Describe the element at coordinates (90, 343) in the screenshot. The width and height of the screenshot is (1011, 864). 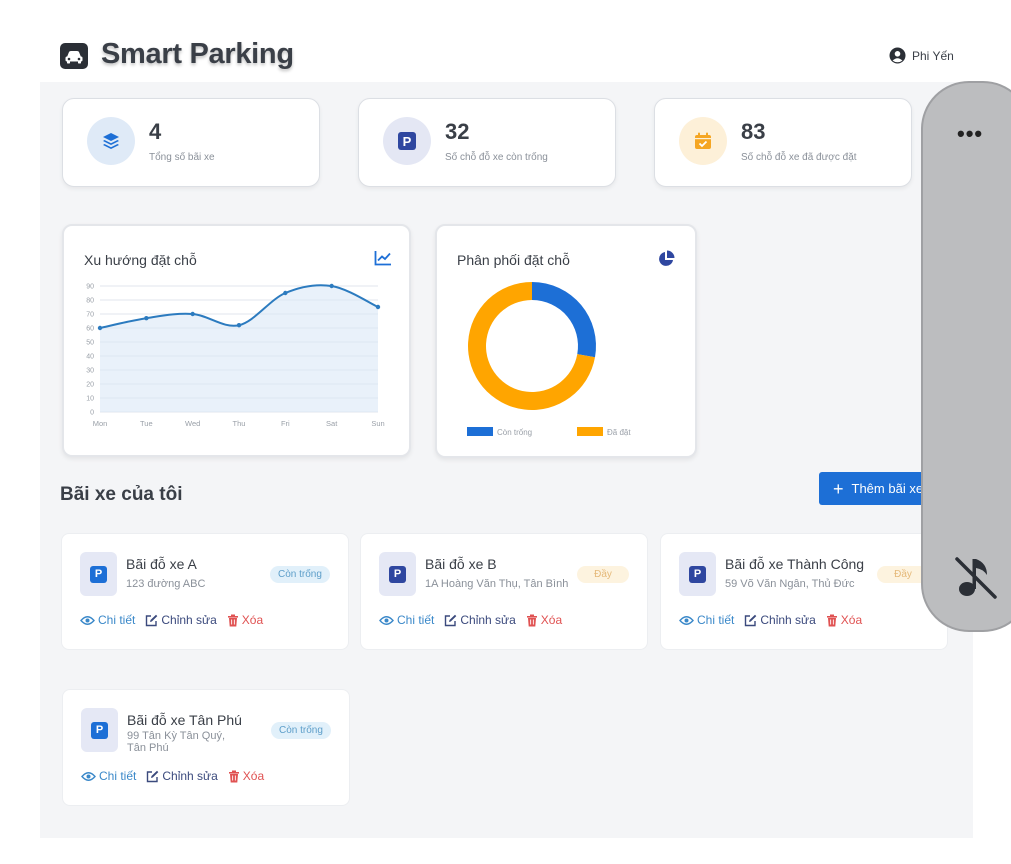
I see `y-tick-label: 50` at that location.